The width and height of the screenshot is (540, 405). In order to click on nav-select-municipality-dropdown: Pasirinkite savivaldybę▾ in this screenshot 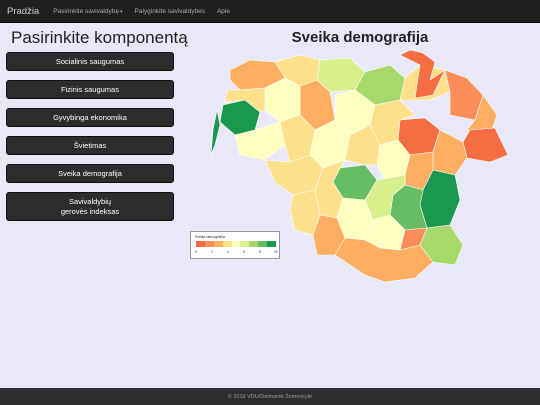, I will do `click(87, 11)`.